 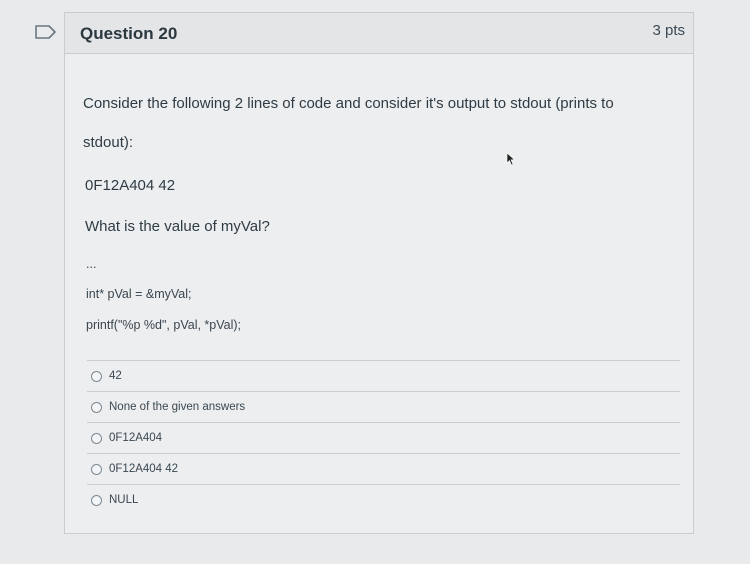 I want to click on flag-icon, so click(x=46, y=32).